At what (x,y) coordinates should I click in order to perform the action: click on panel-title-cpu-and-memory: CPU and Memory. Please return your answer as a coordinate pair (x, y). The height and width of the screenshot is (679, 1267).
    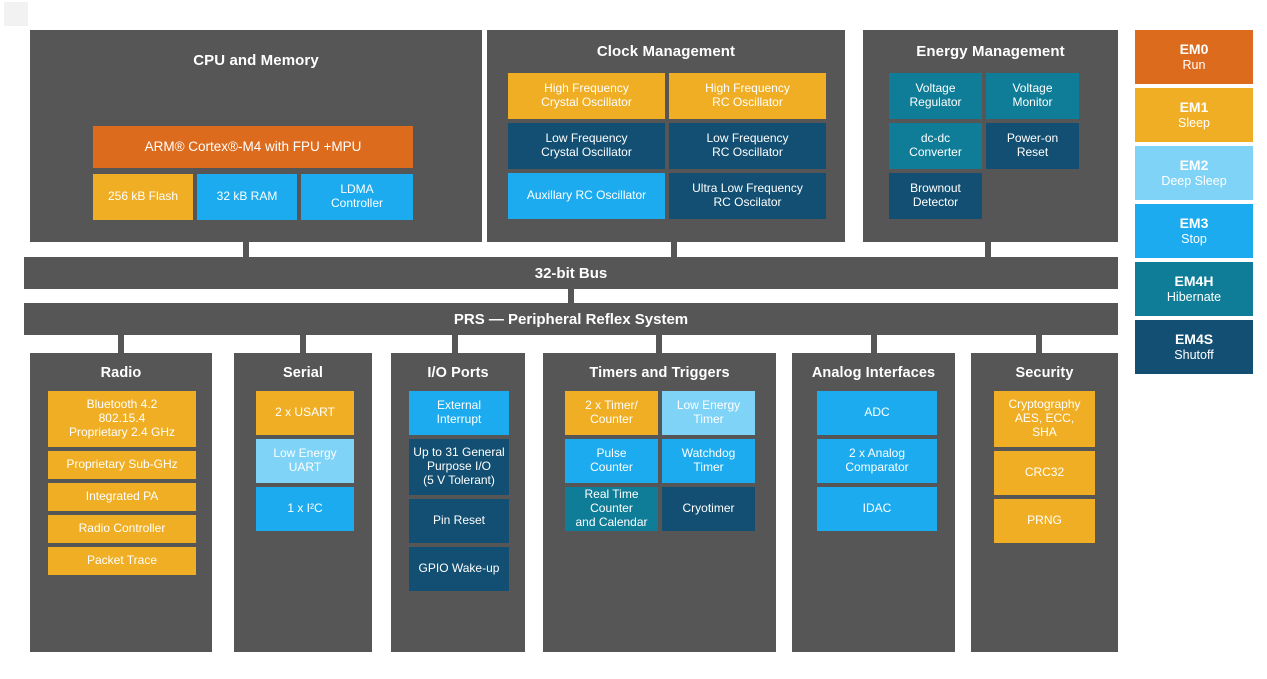
    Looking at the image, I should click on (256, 60).